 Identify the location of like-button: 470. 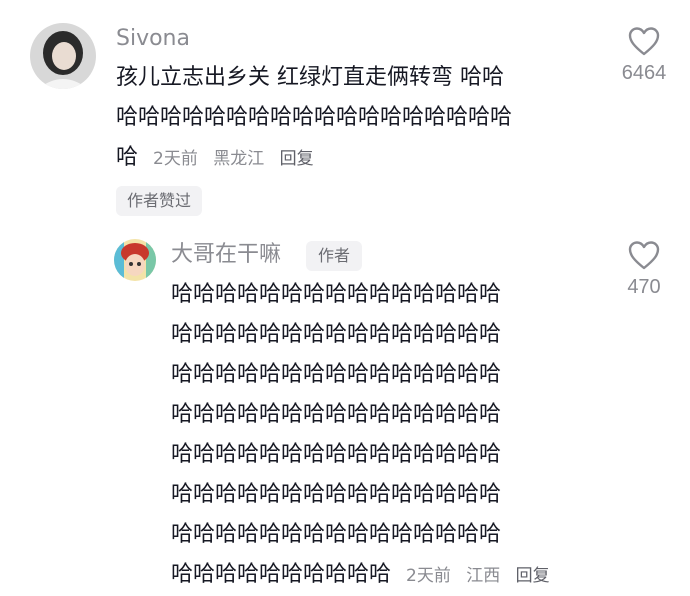
(644, 269).